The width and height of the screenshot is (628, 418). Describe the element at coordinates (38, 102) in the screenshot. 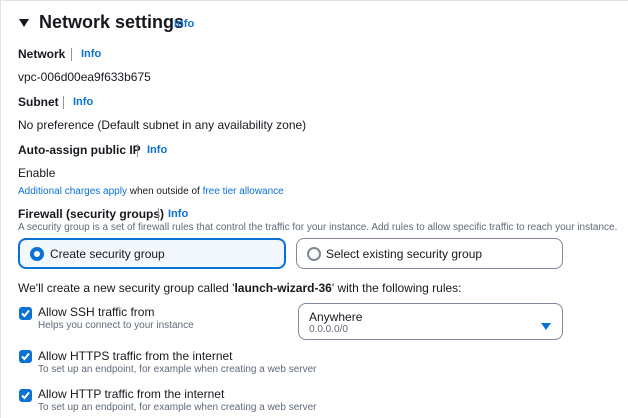

I see `subnet-label: Subnet` at that location.